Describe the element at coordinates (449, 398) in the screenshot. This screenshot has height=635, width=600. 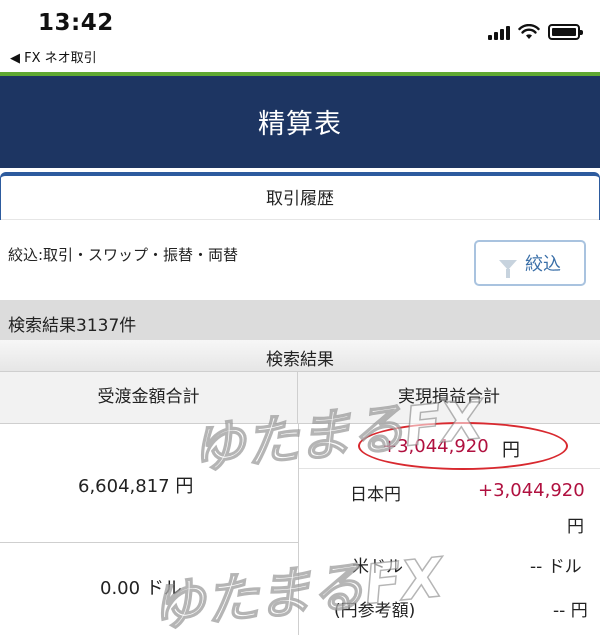
I see `realized-pl-header: 実現損益合計` at that location.